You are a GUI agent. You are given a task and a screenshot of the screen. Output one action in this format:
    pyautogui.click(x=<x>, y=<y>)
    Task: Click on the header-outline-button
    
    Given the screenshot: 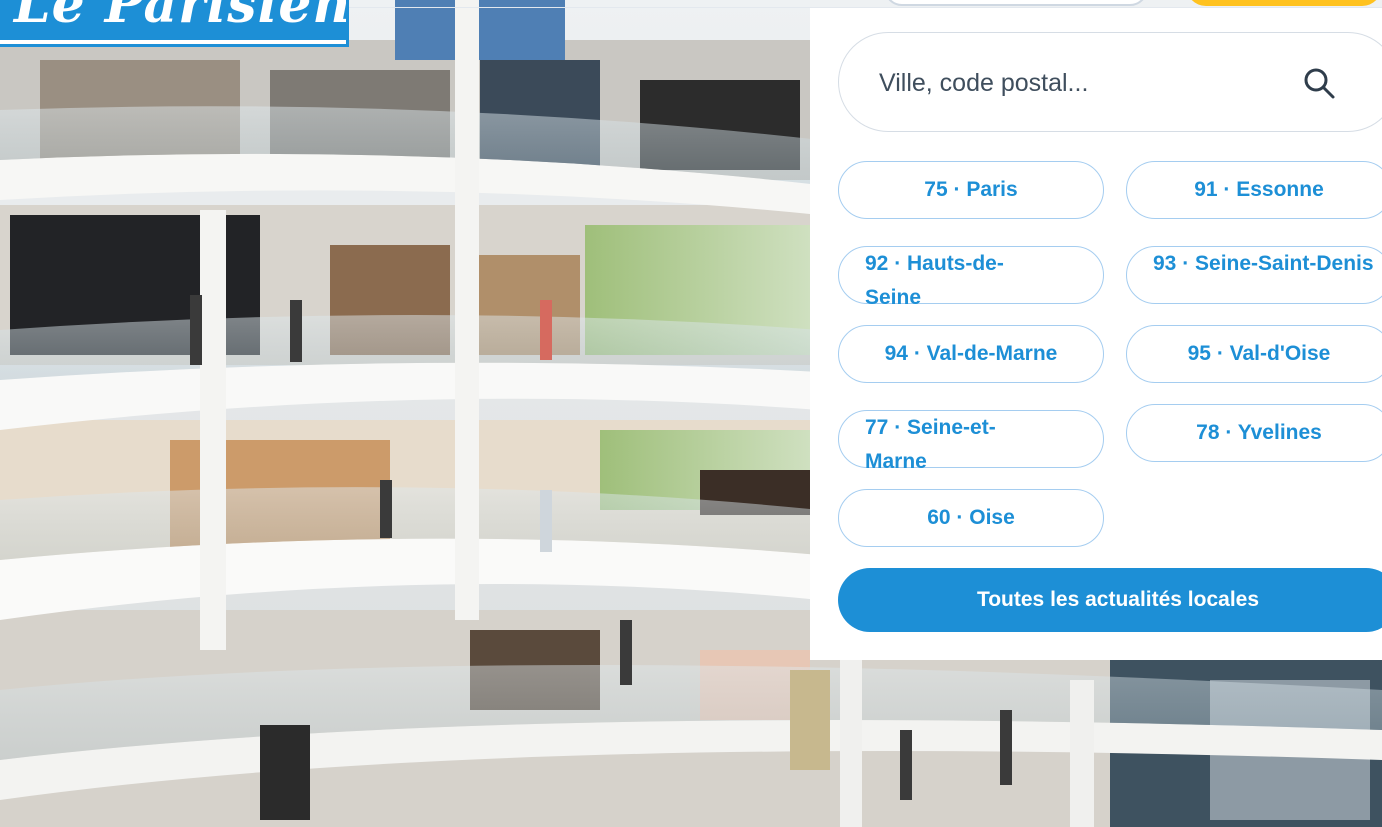 What is the action you would take?
    pyautogui.click(x=1016, y=3)
    